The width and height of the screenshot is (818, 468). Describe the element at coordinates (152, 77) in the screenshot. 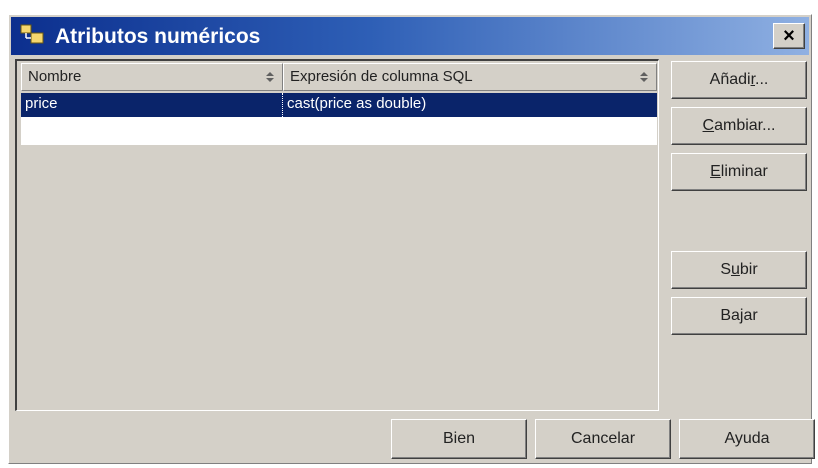

I see `column-header-nombre: Nombre` at that location.